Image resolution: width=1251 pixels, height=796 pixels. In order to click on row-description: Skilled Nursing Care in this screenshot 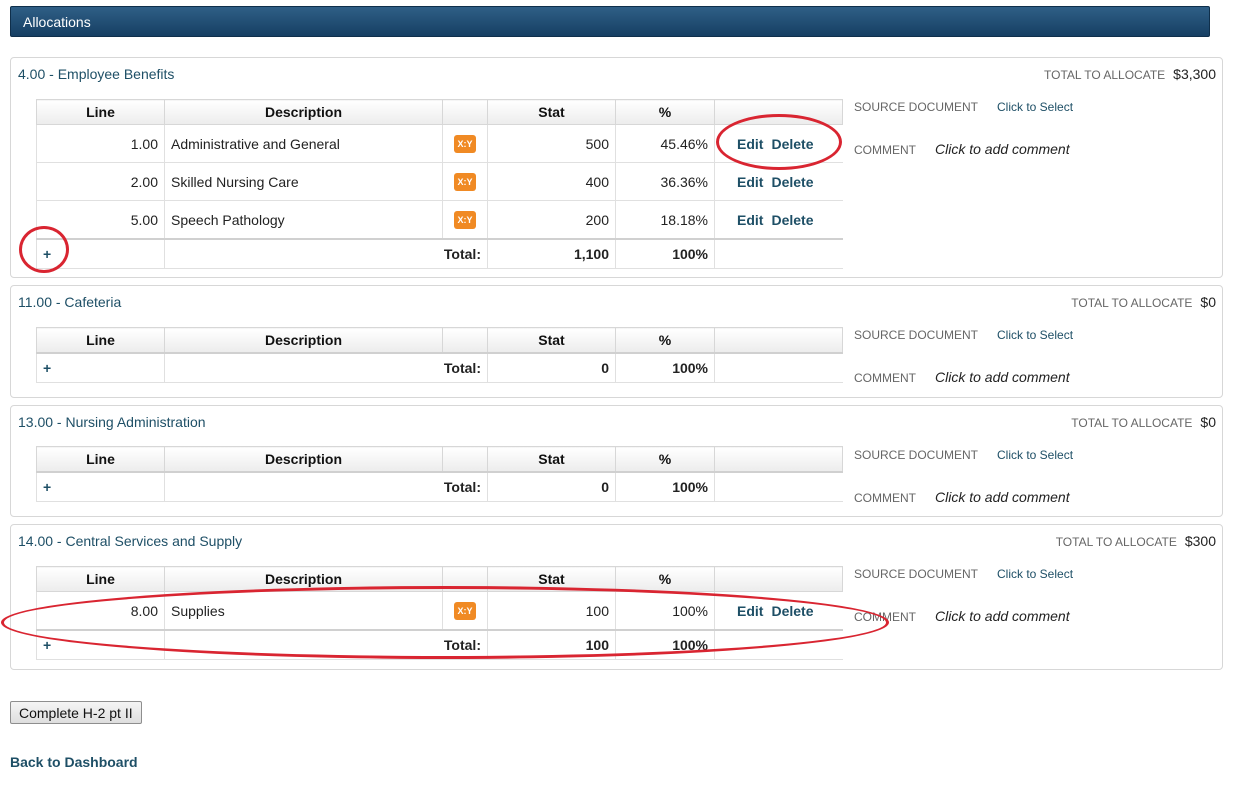, I will do `click(303, 181)`.